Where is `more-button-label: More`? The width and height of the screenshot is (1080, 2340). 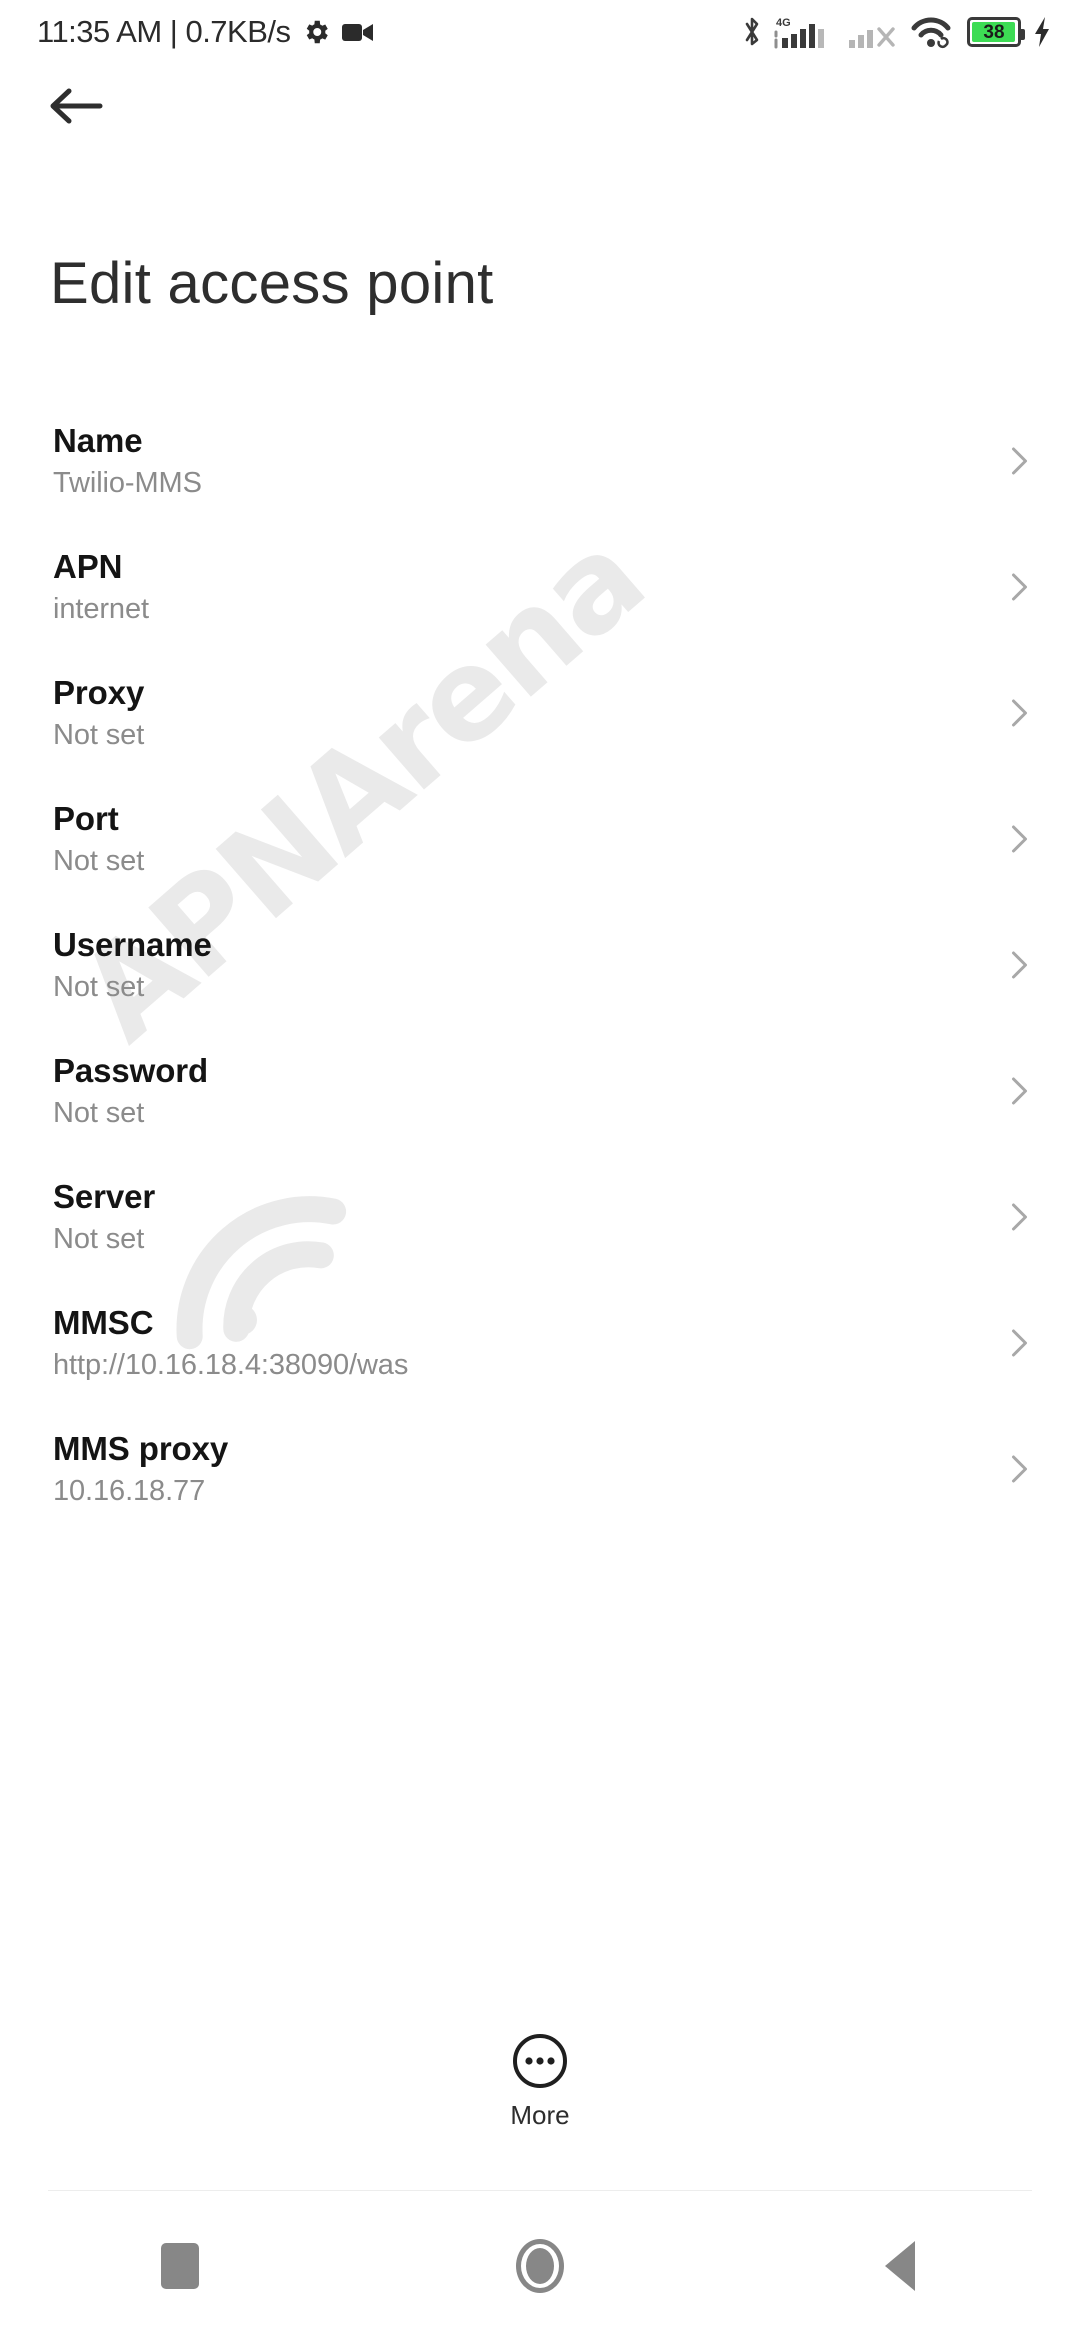 more-button-label: More is located at coordinates (540, 2115).